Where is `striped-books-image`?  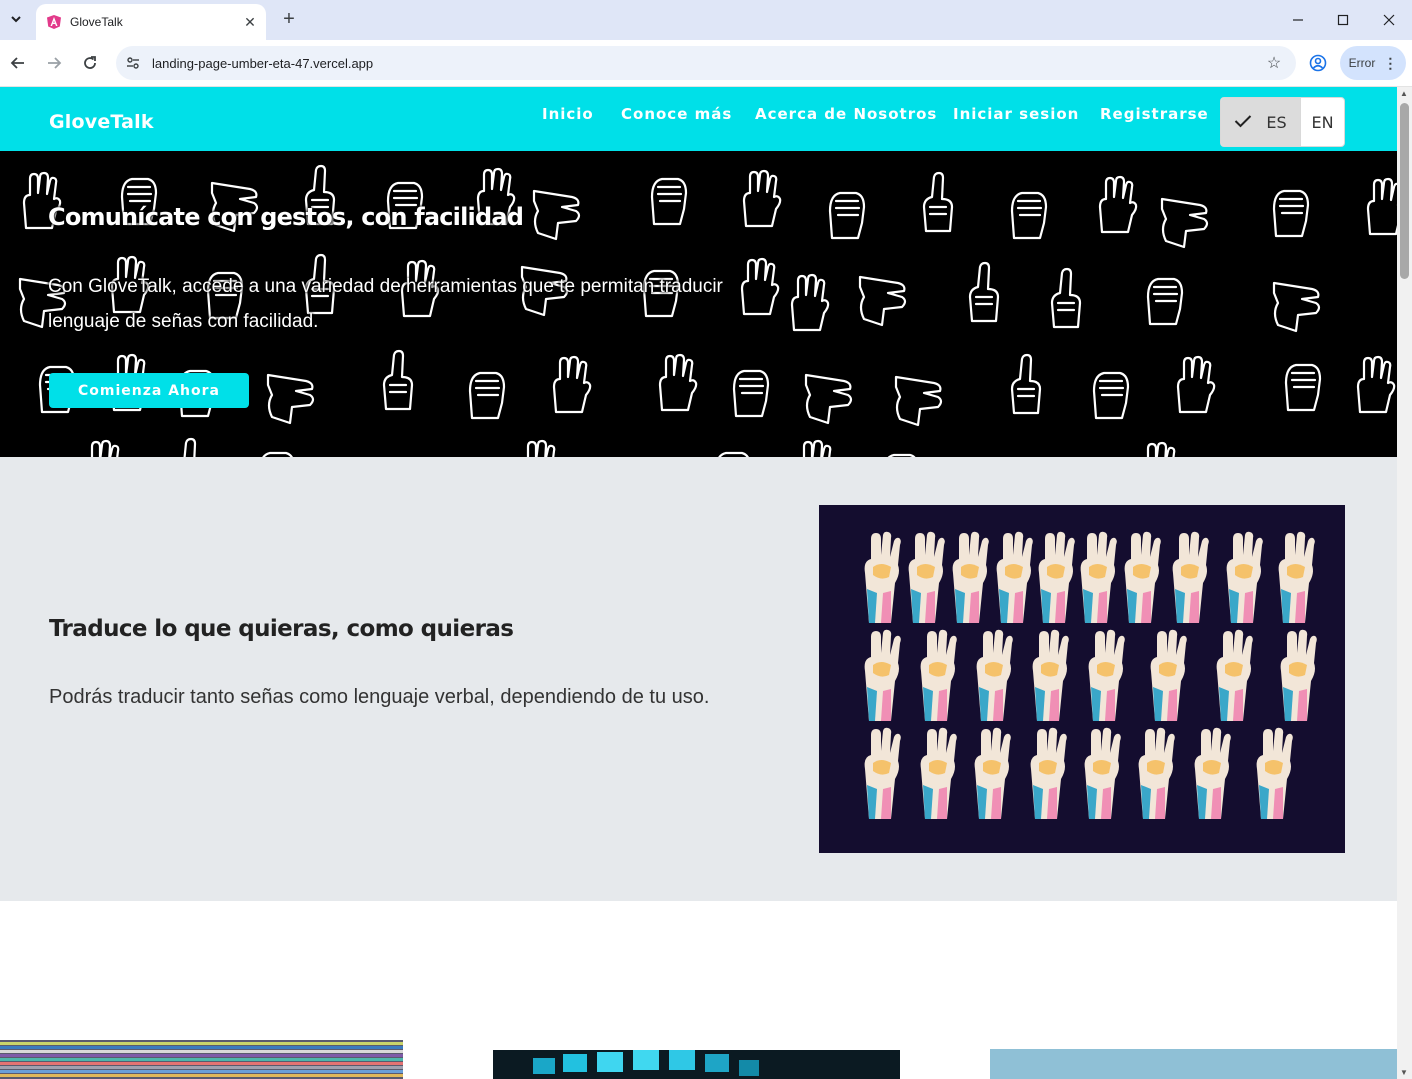
striped-books-image is located at coordinates (201, 1059).